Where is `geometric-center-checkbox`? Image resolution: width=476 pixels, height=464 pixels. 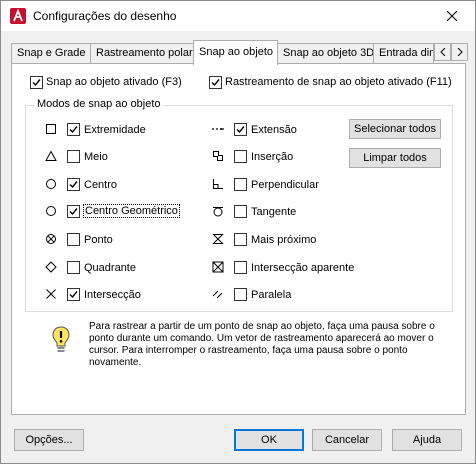 geometric-center-checkbox is located at coordinates (73, 211).